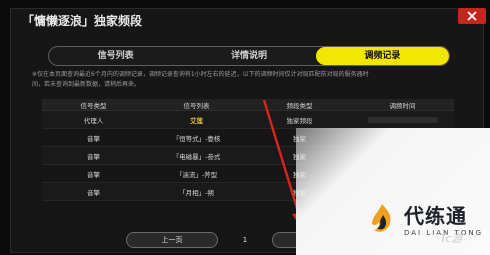  Describe the element at coordinates (402, 105) in the screenshot. I see `header-tuning-time: 调频时间` at that location.